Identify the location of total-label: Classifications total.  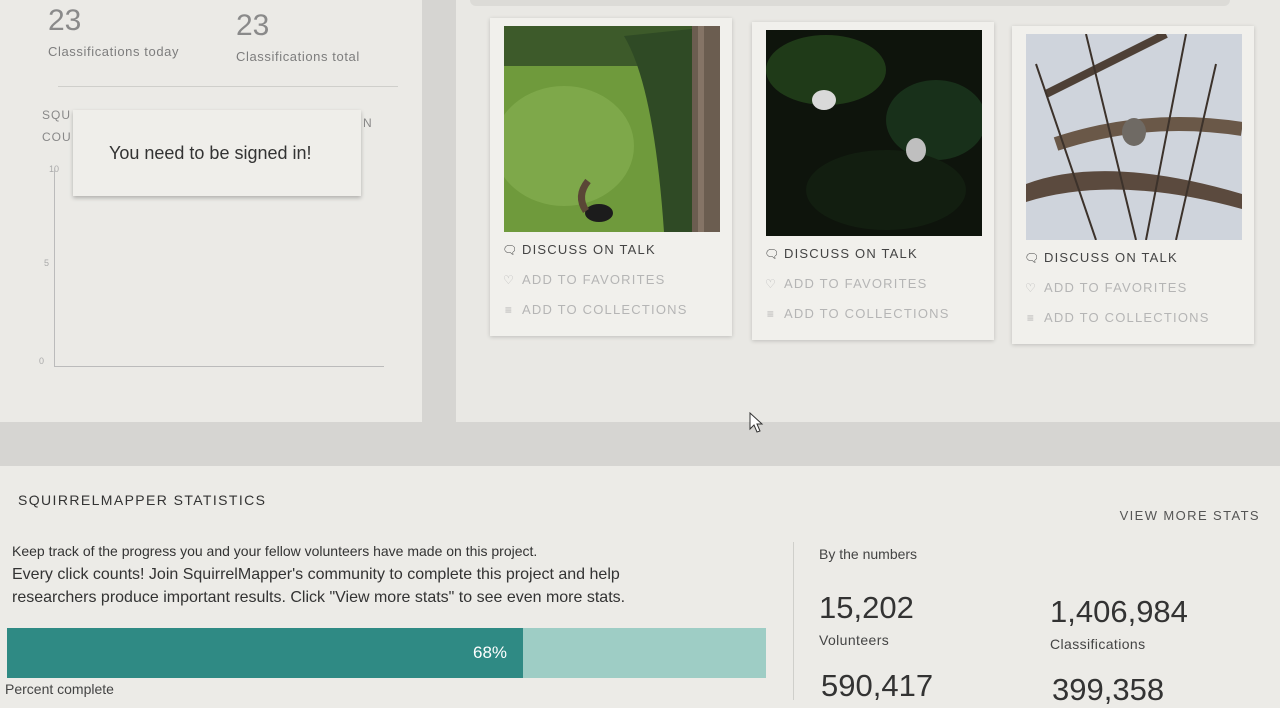
(298, 56).